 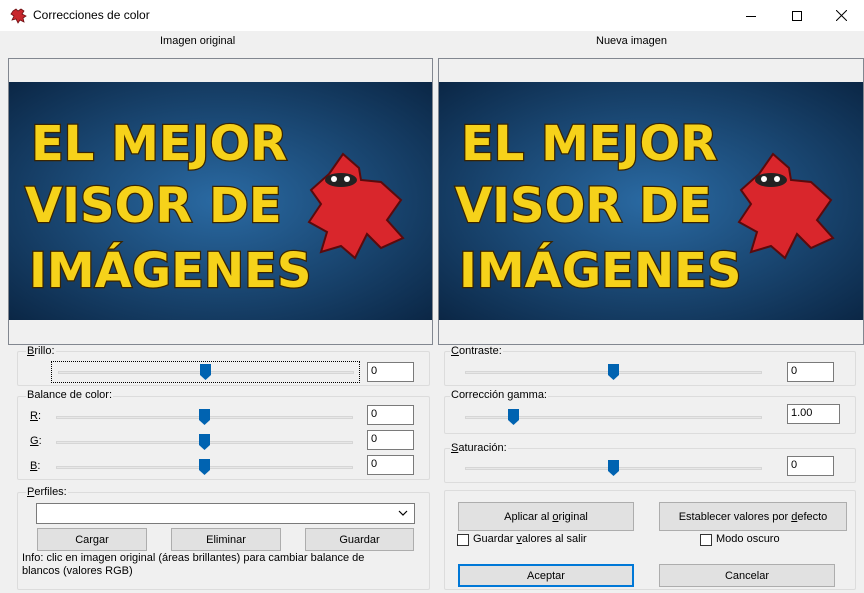 I want to click on title-bar: Correcciones de color, so click(x=432, y=15).